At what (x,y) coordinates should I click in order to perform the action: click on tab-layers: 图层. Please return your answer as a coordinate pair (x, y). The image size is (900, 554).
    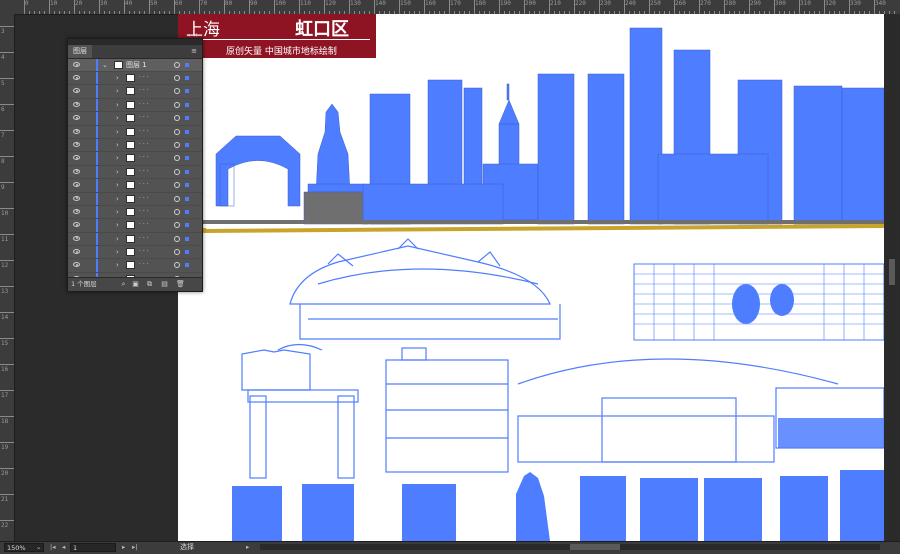
    Looking at the image, I should click on (80, 51).